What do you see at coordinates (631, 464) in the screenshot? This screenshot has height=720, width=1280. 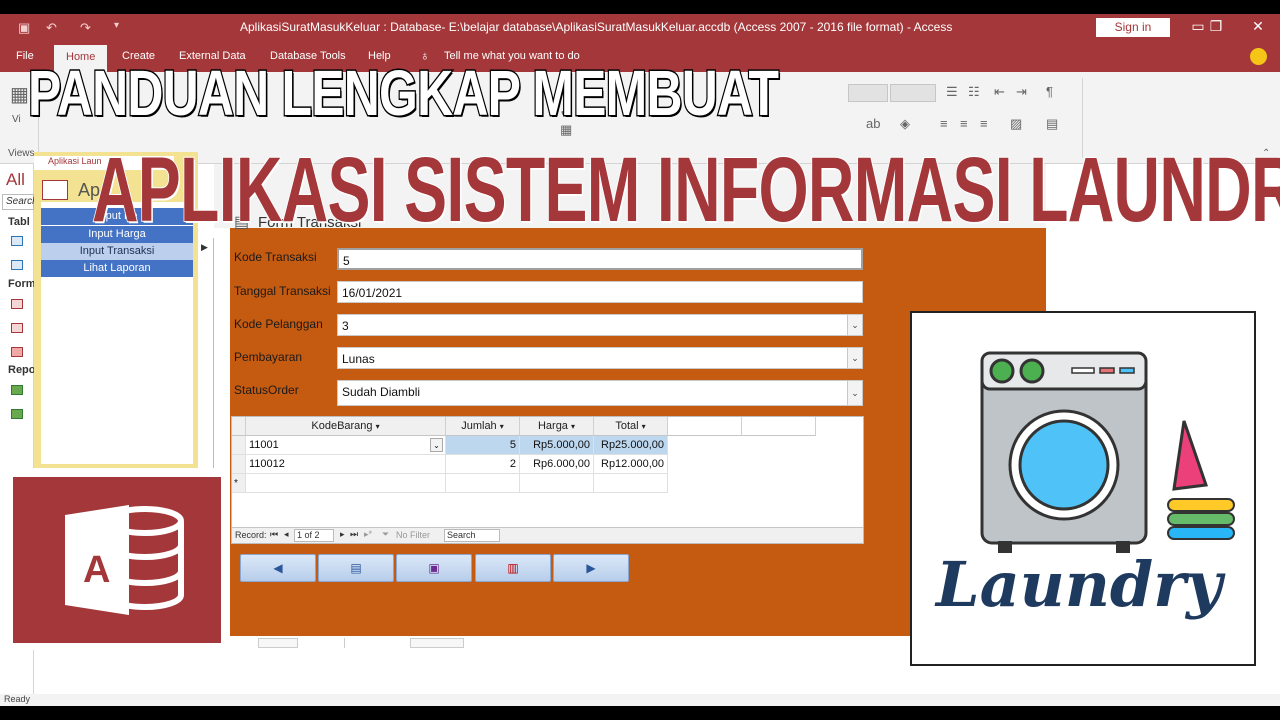 I see `table-row-2-total: Rp12.000,00` at bounding box center [631, 464].